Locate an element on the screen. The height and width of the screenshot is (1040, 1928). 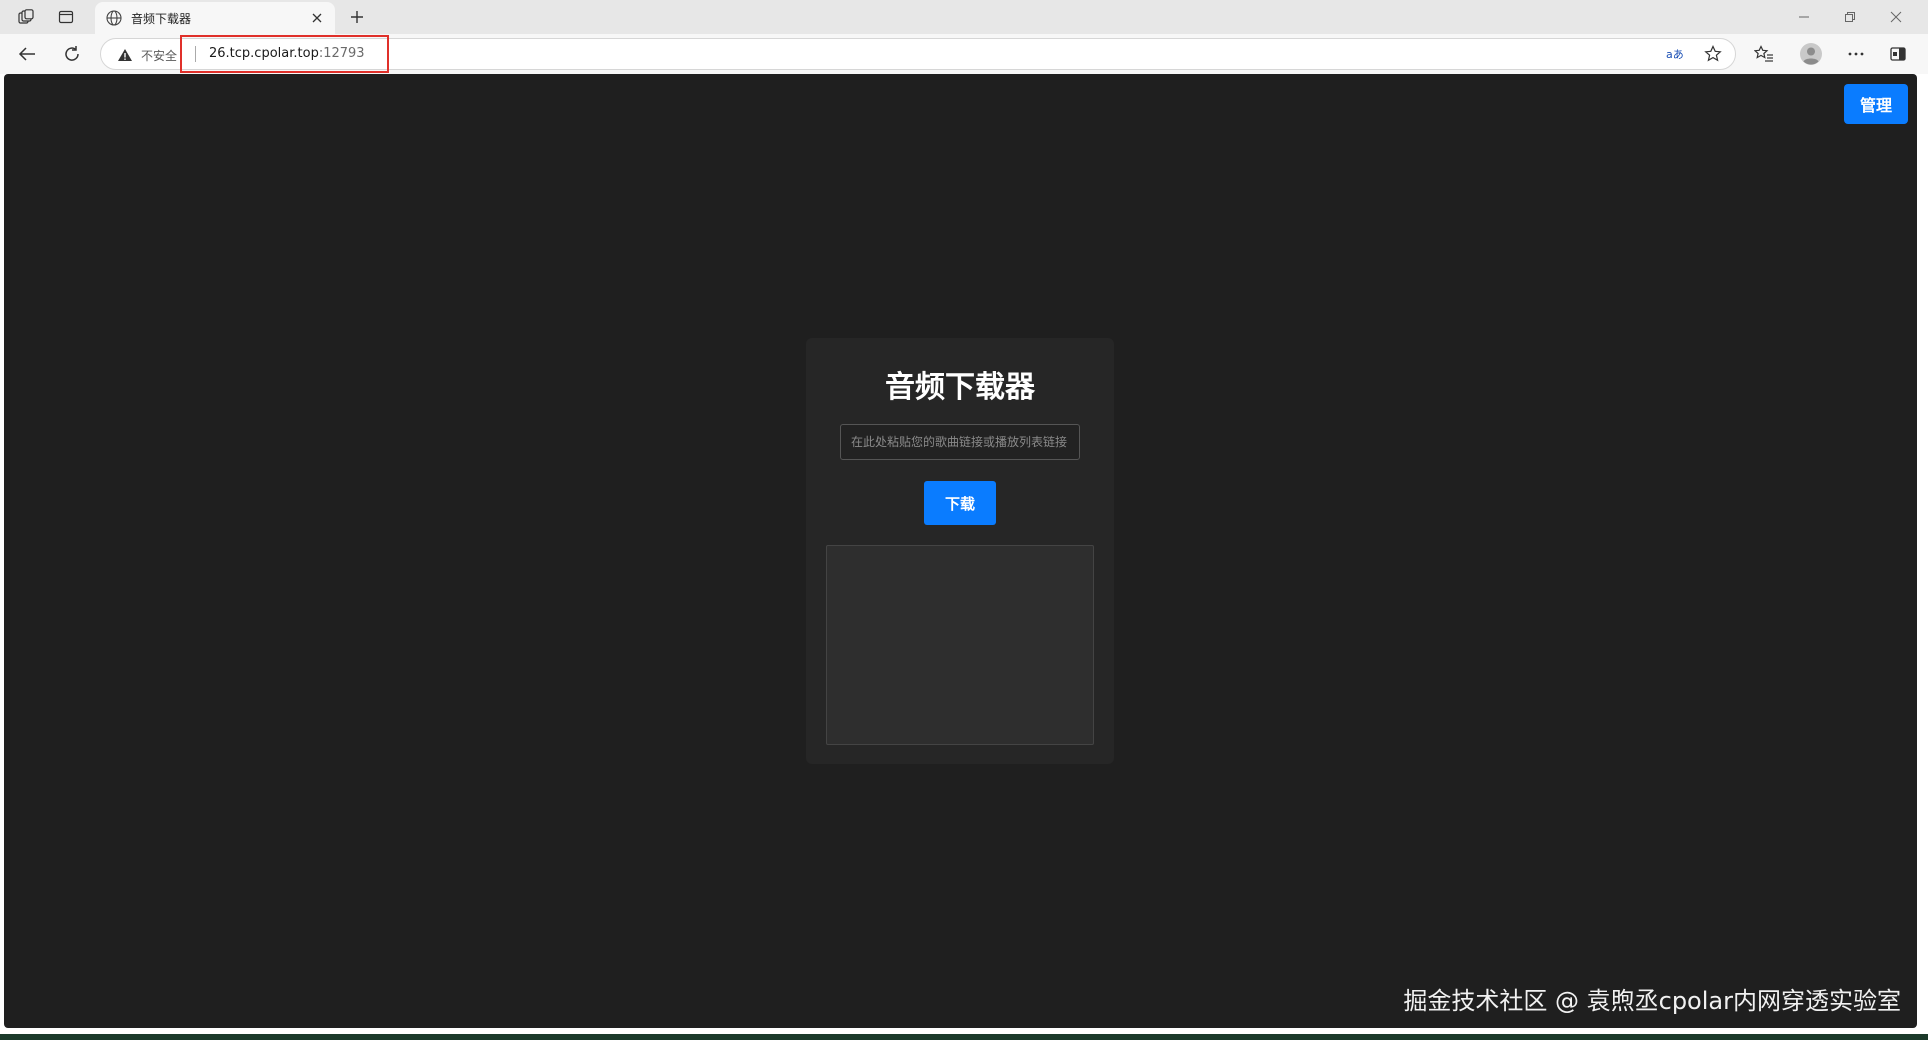
sidebar-toggle-icon is located at coordinates (1898, 54).